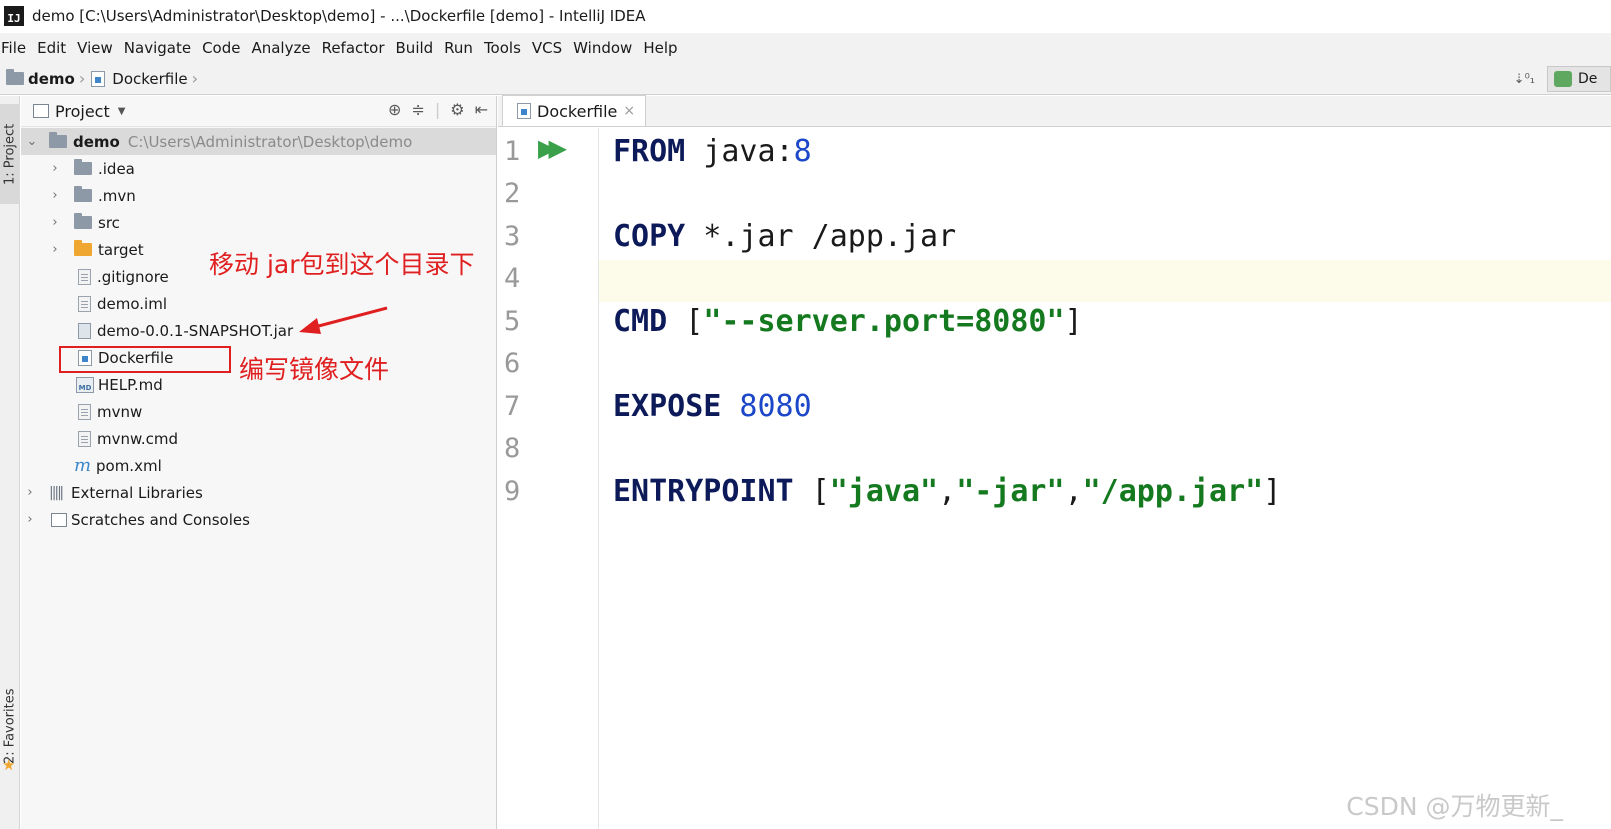 The width and height of the screenshot is (1611, 829). Describe the element at coordinates (802, 151) in the screenshot. I see `code-number: 8` at that location.